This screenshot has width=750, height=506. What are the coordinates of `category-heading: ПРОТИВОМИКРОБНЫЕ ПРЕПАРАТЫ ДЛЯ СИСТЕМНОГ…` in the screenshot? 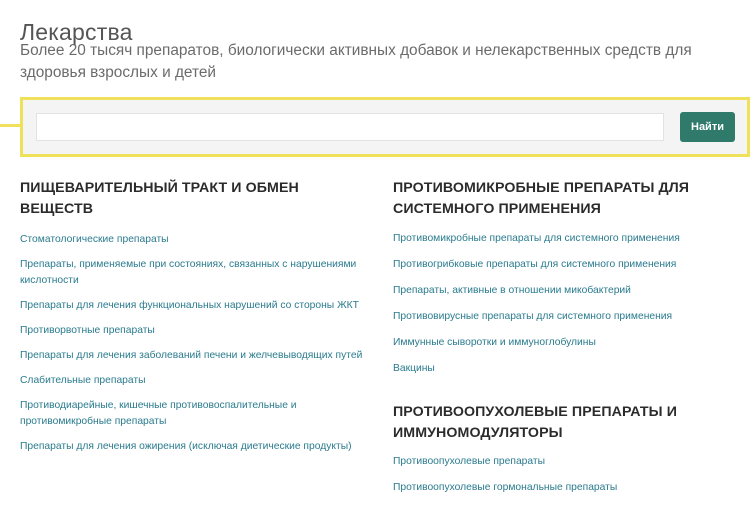 It's located at (565, 199).